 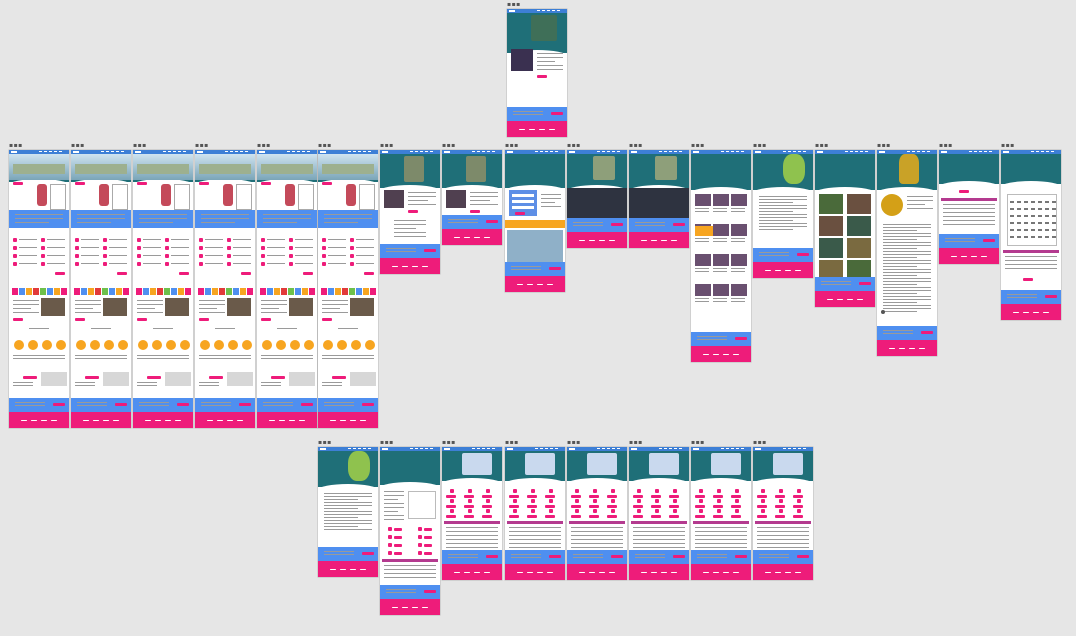 What do you see at coordinates (845, 228) in the screenshot?
I see `frame-photos` at bounding box center [845, 228].